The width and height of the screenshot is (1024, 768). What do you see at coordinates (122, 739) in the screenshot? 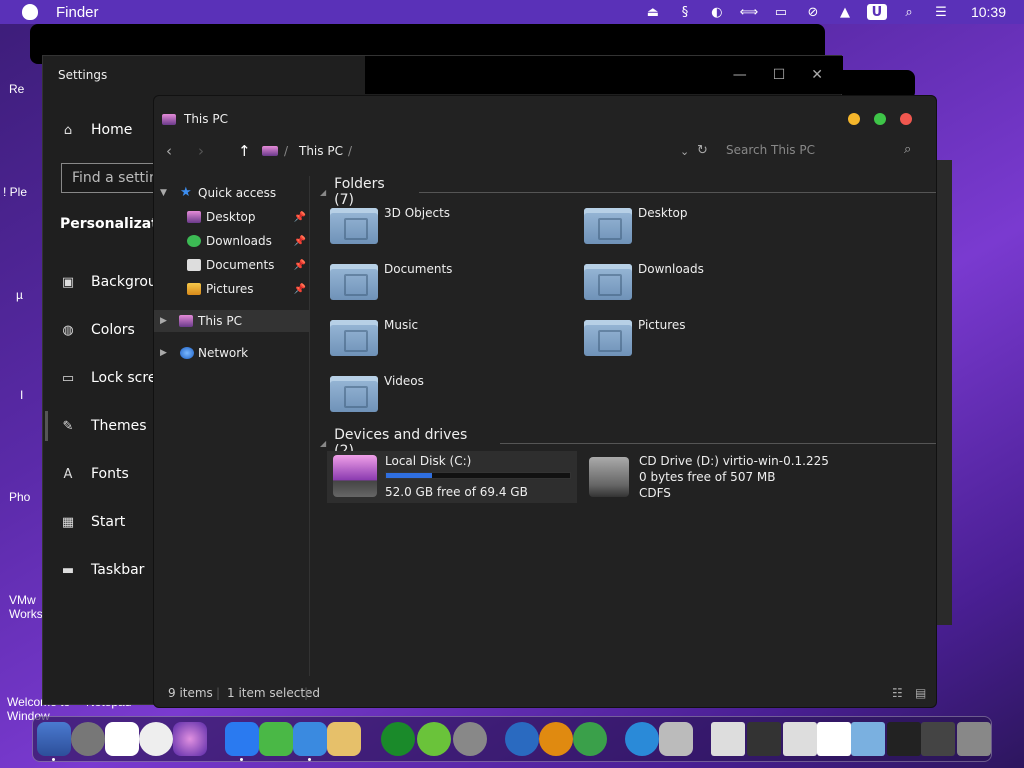
I see `calendar-icon` at bounding box center [122, 739].